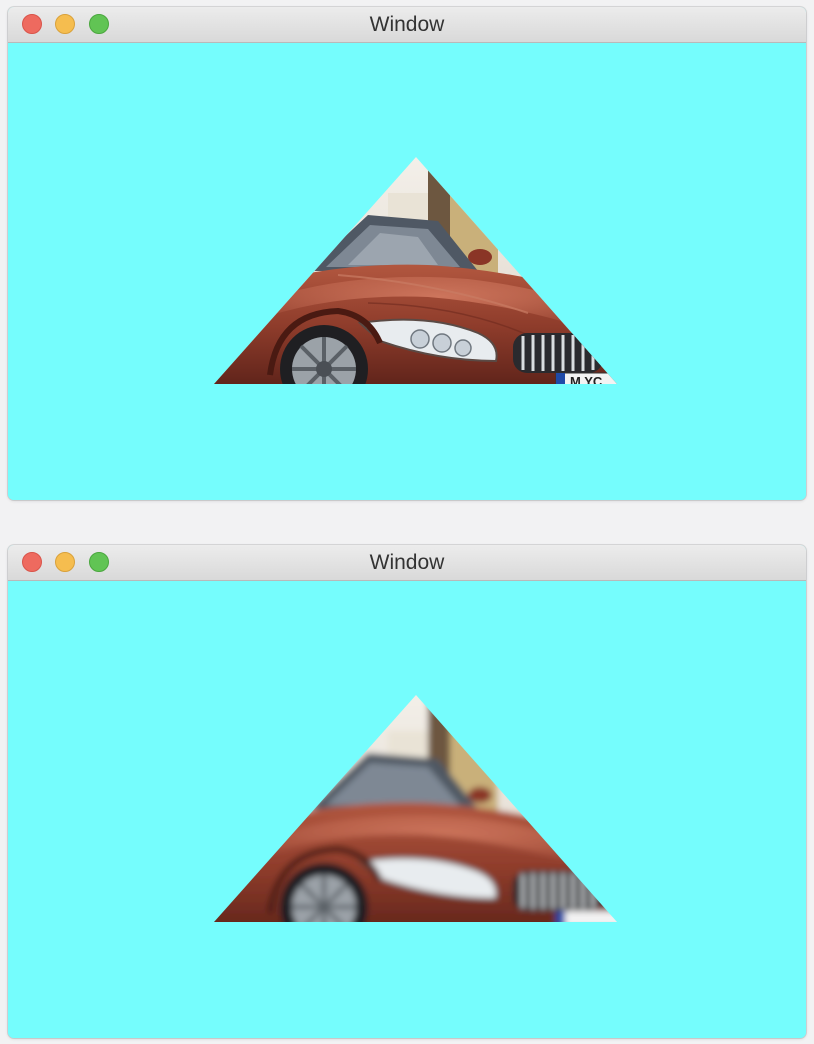 The width and height of the screenshot is (814, 1044). Describe the element at coordinates (415, 273) in the screenshot. I see `triangle-image: M YC` at that location.